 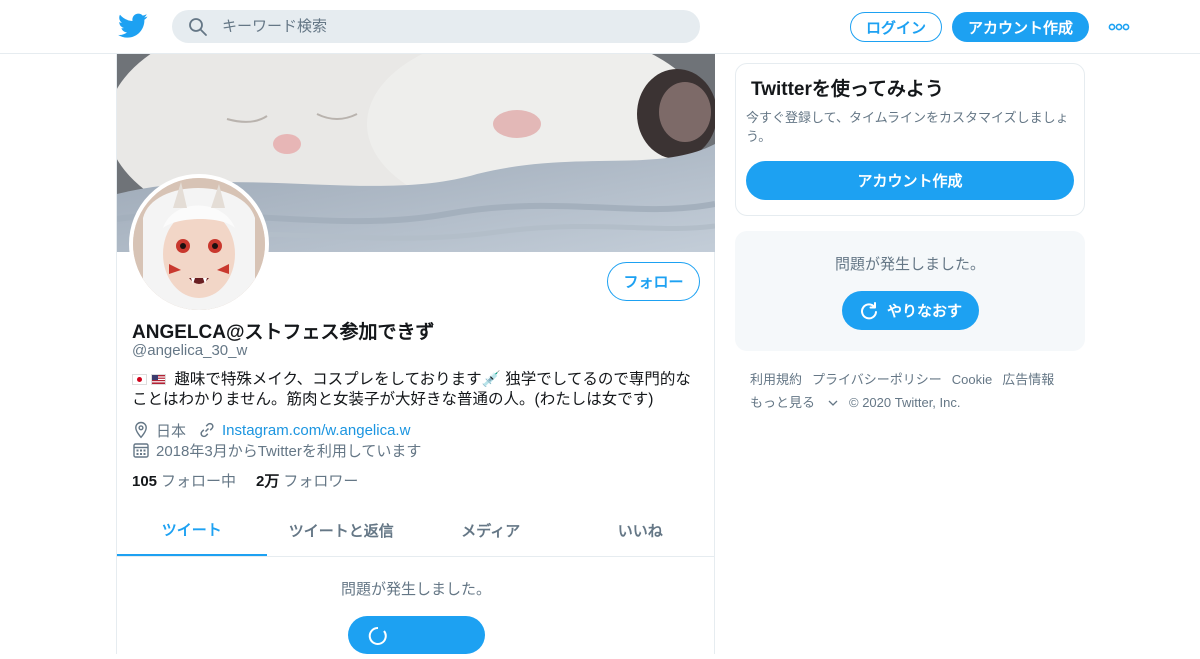 What do you see at coordinates (321, 481) in the screenshot?
I see `followers-label: フォロワー` at bounding box center [321, 481].